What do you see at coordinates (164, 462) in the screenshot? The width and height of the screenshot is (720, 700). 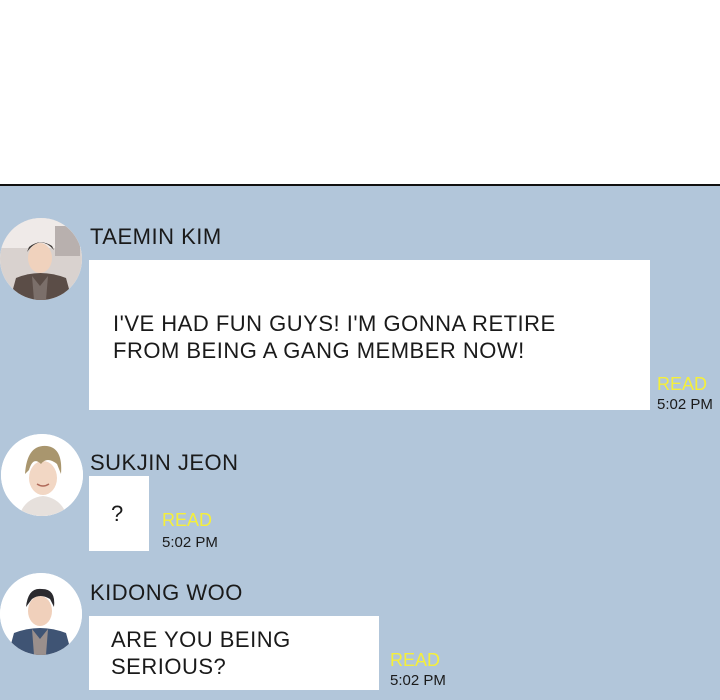 I see `sender-name: SUKJIN JEON` at bounding box center [164, 462].